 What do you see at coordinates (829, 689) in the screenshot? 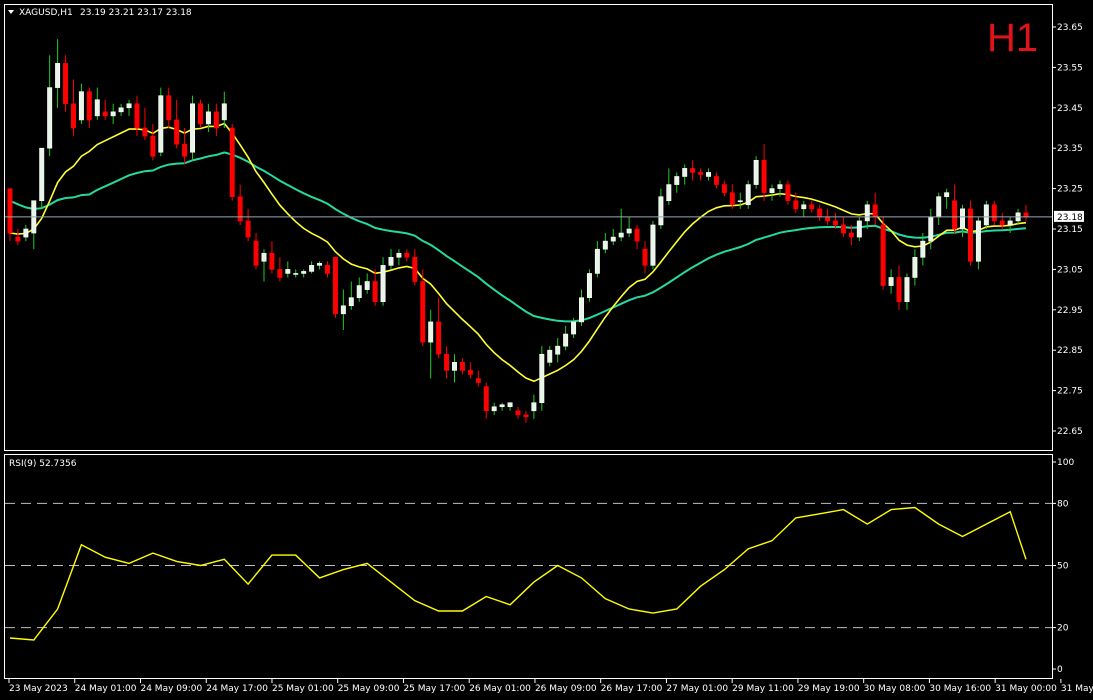
I see `time-axis-label: 29 May 19:00` at bounding box center [829, 689].